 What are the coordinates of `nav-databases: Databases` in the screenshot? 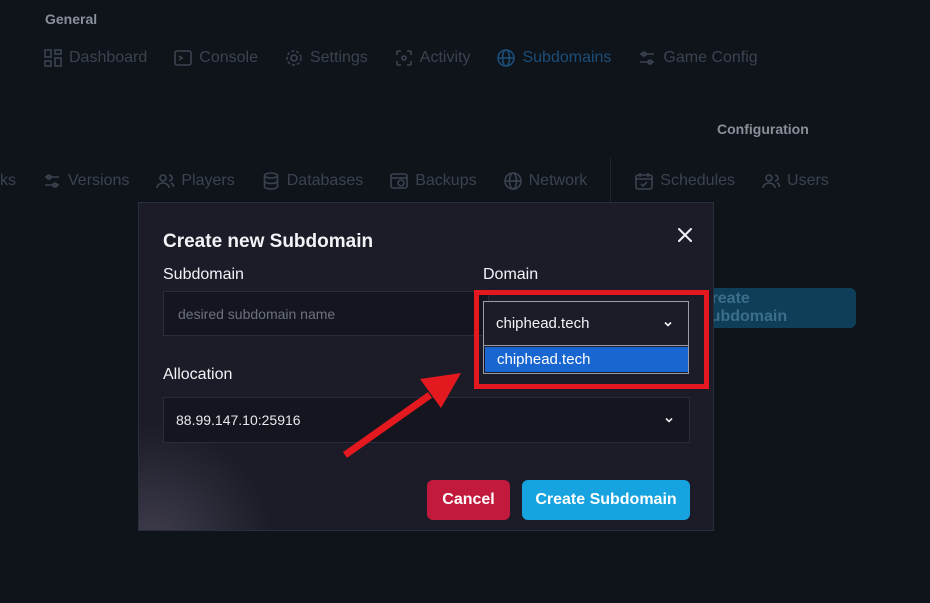 It's located at (312, 181).